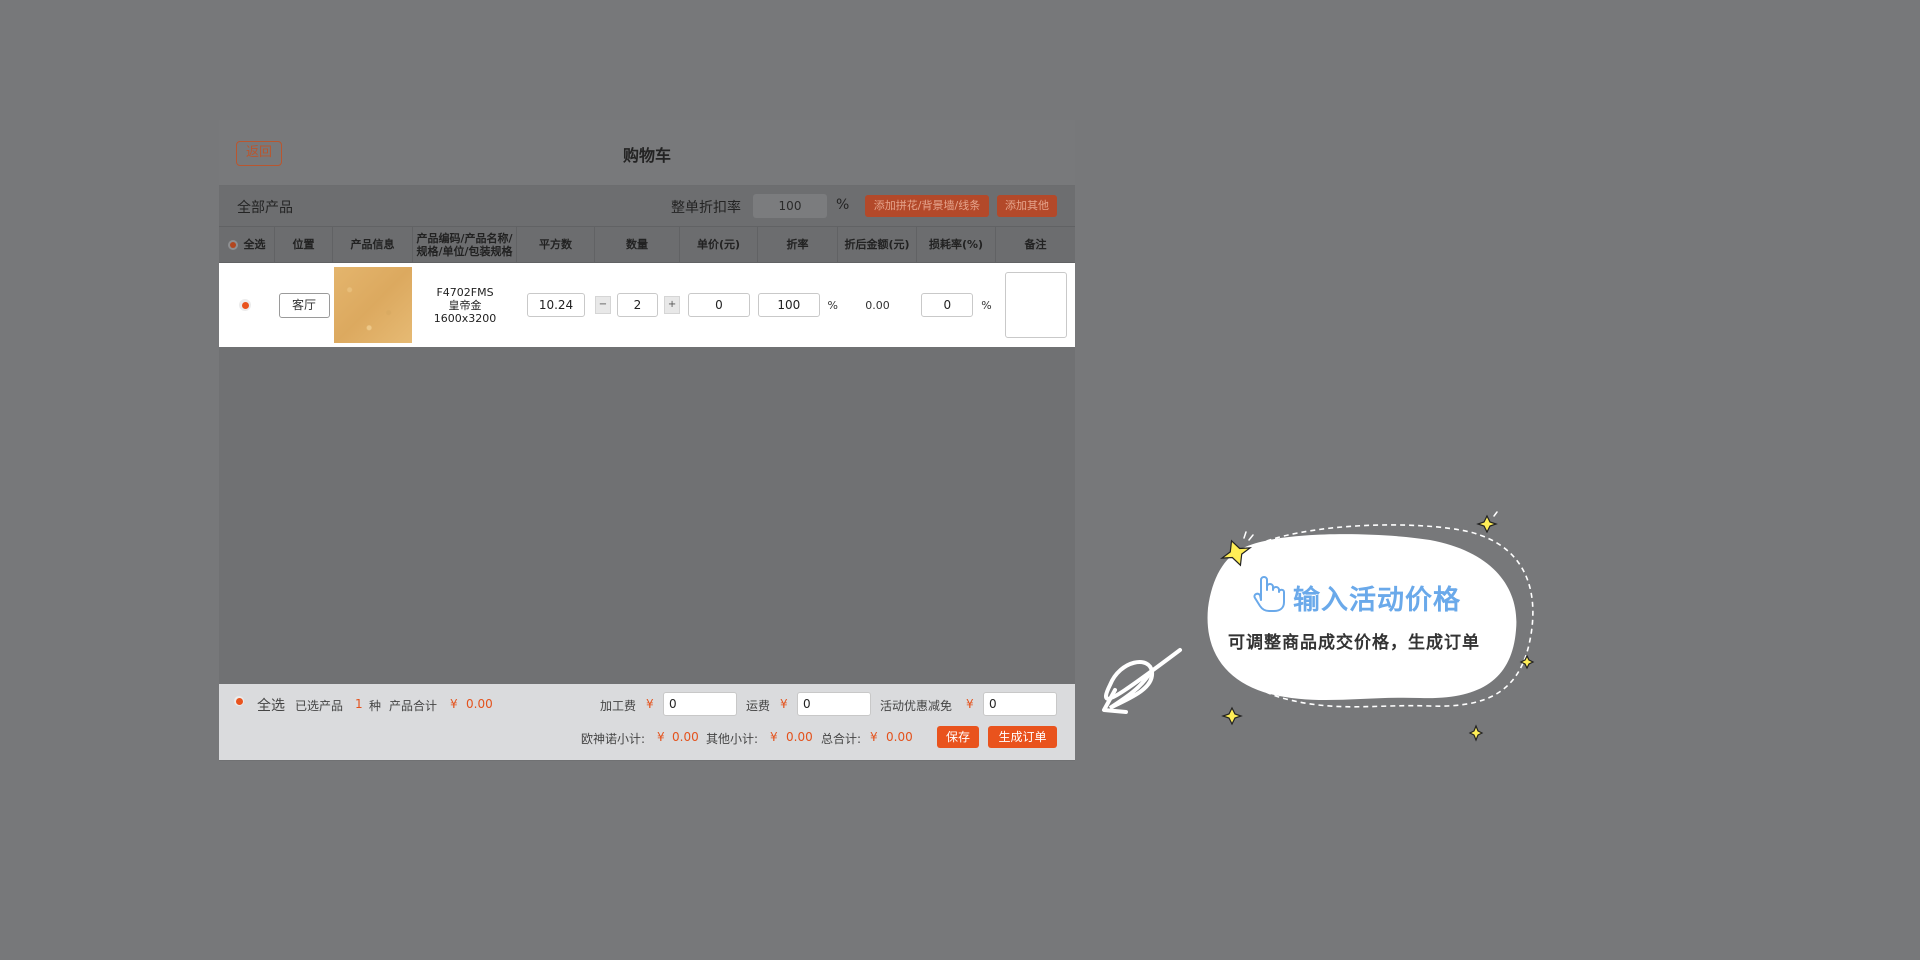 Image resolution: width=1920 pixels, height=960 pixels. I want to click on product-thumbnail, so click(373, 305).